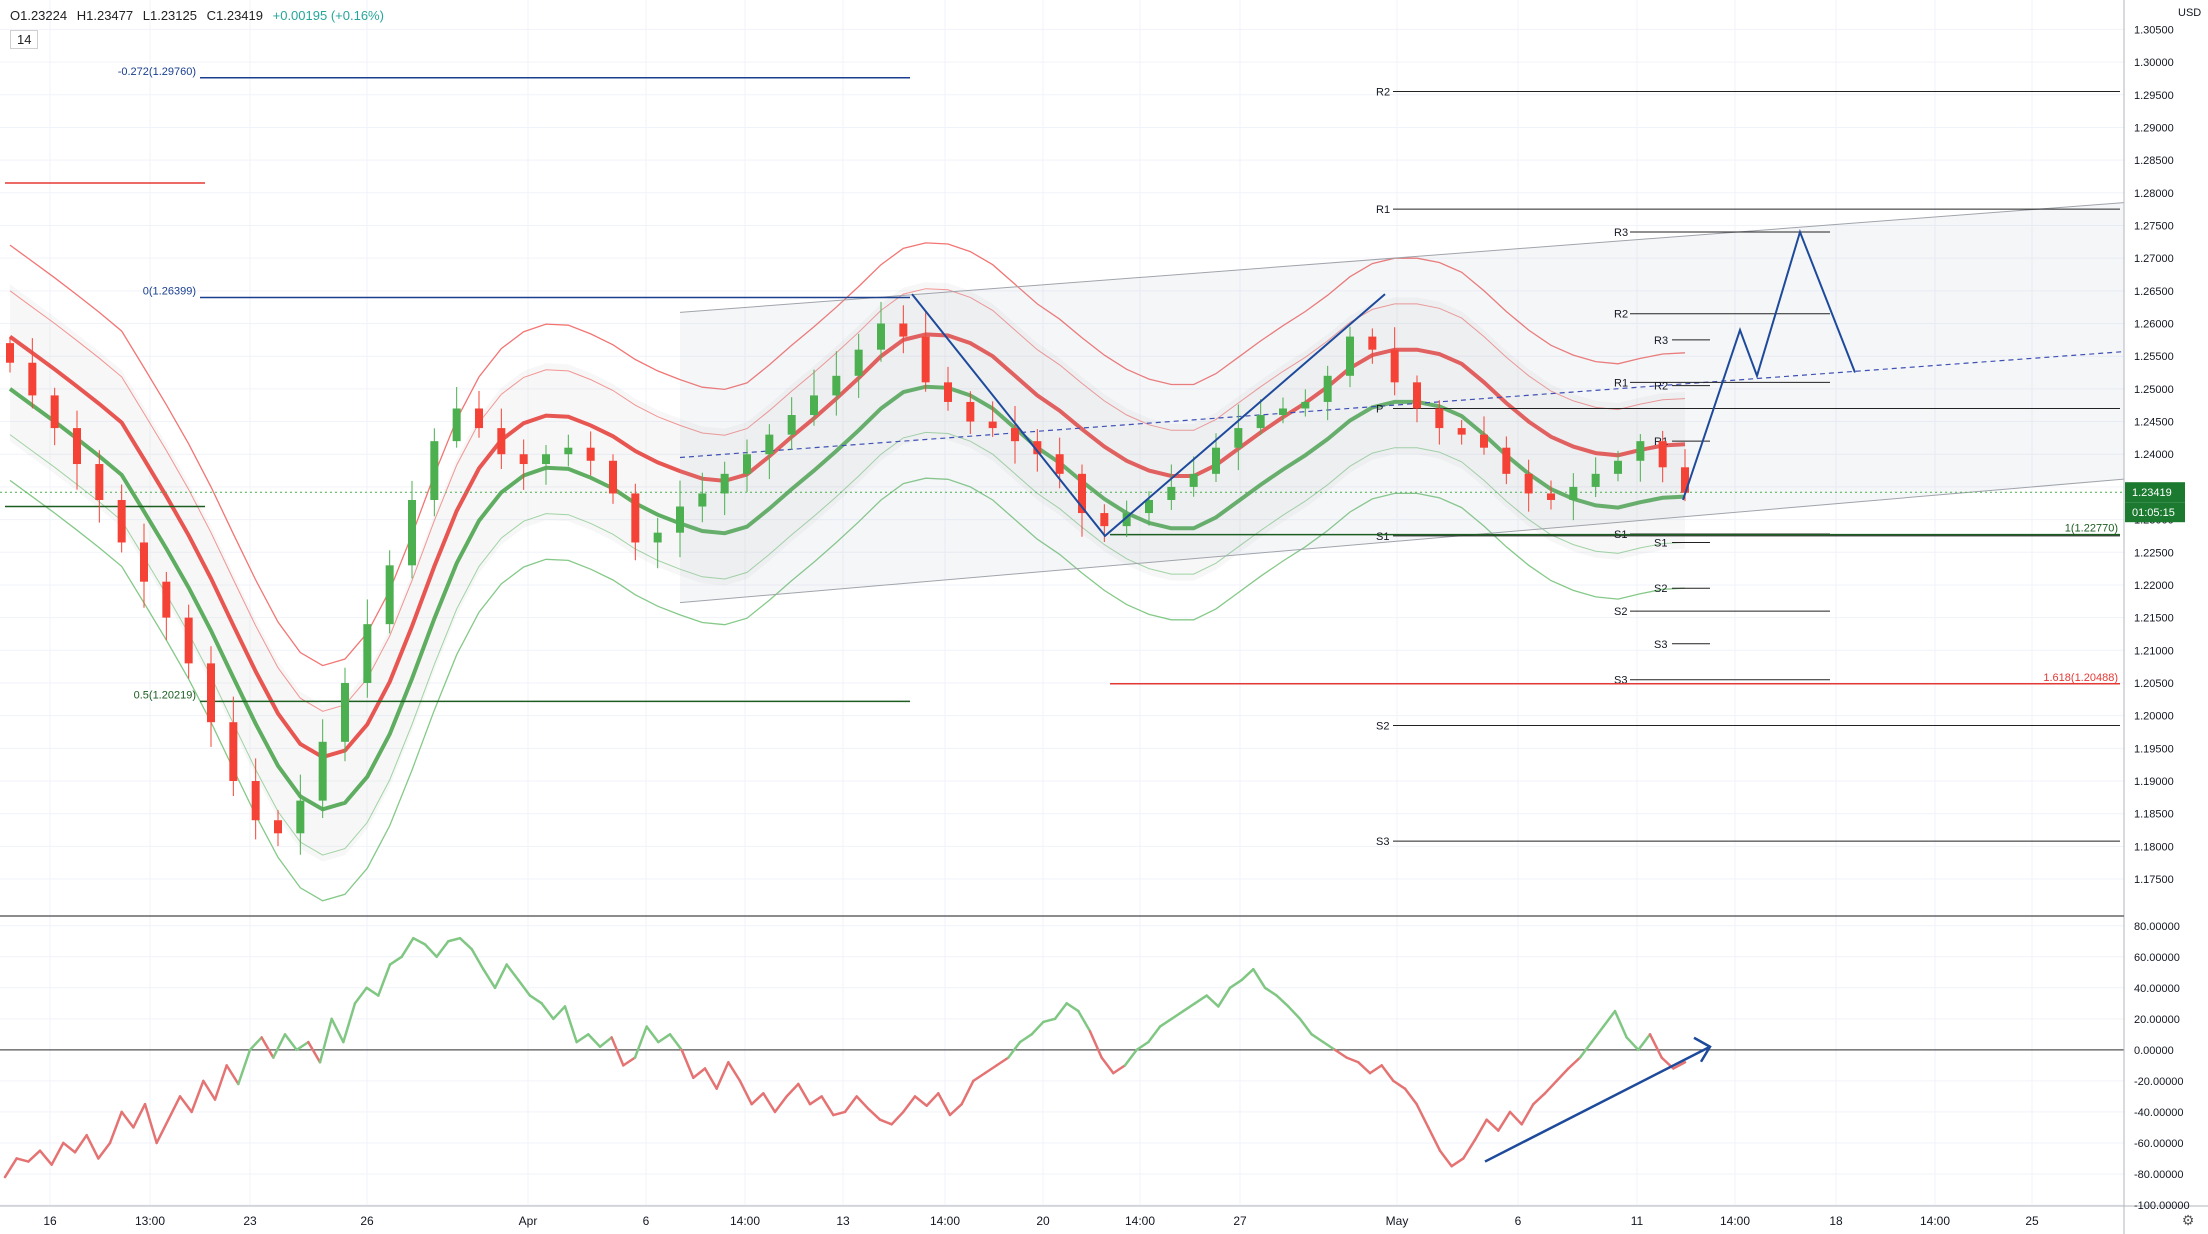 This screenshot has height=1234, width=2208. Describe the element at coordinates (2091, 529) in the screenshot. I see `fib-level-label: 1(1.22770)` at that location.